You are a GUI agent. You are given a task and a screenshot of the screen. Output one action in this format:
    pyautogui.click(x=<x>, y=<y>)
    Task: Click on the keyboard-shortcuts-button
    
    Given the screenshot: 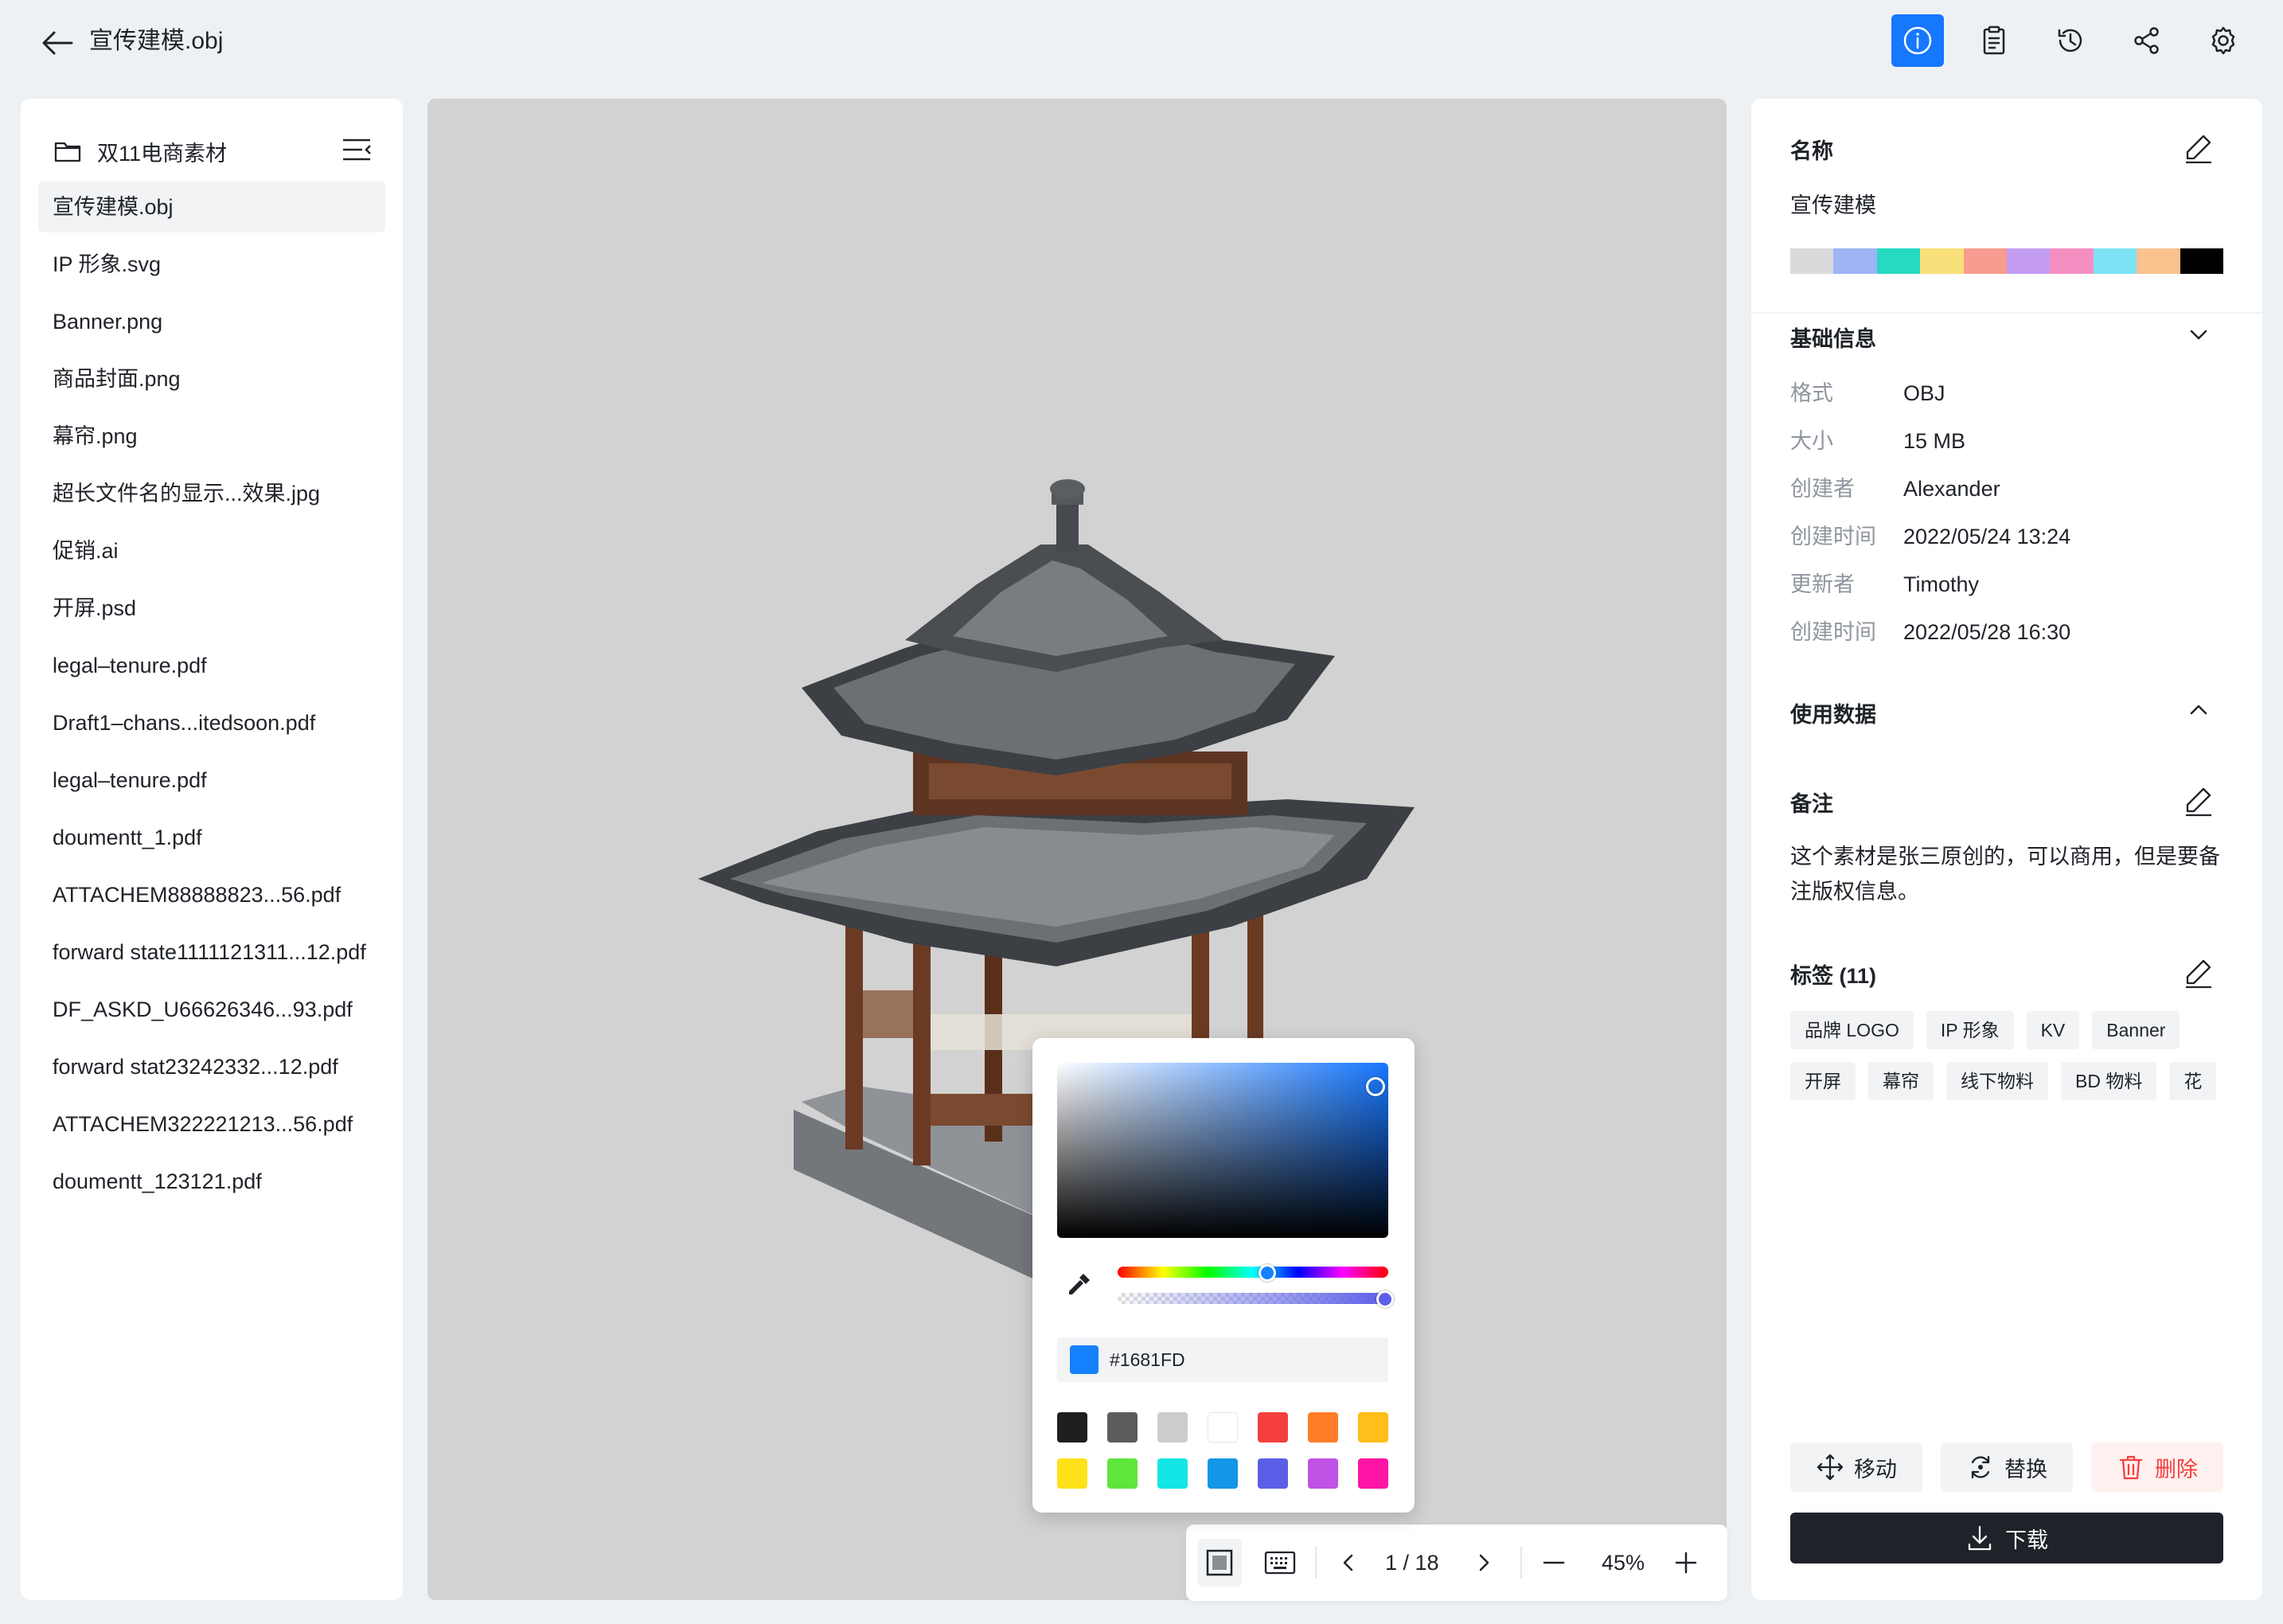 What is the action you would take?
    pyautogui.click(x=1280, y=1563)
    